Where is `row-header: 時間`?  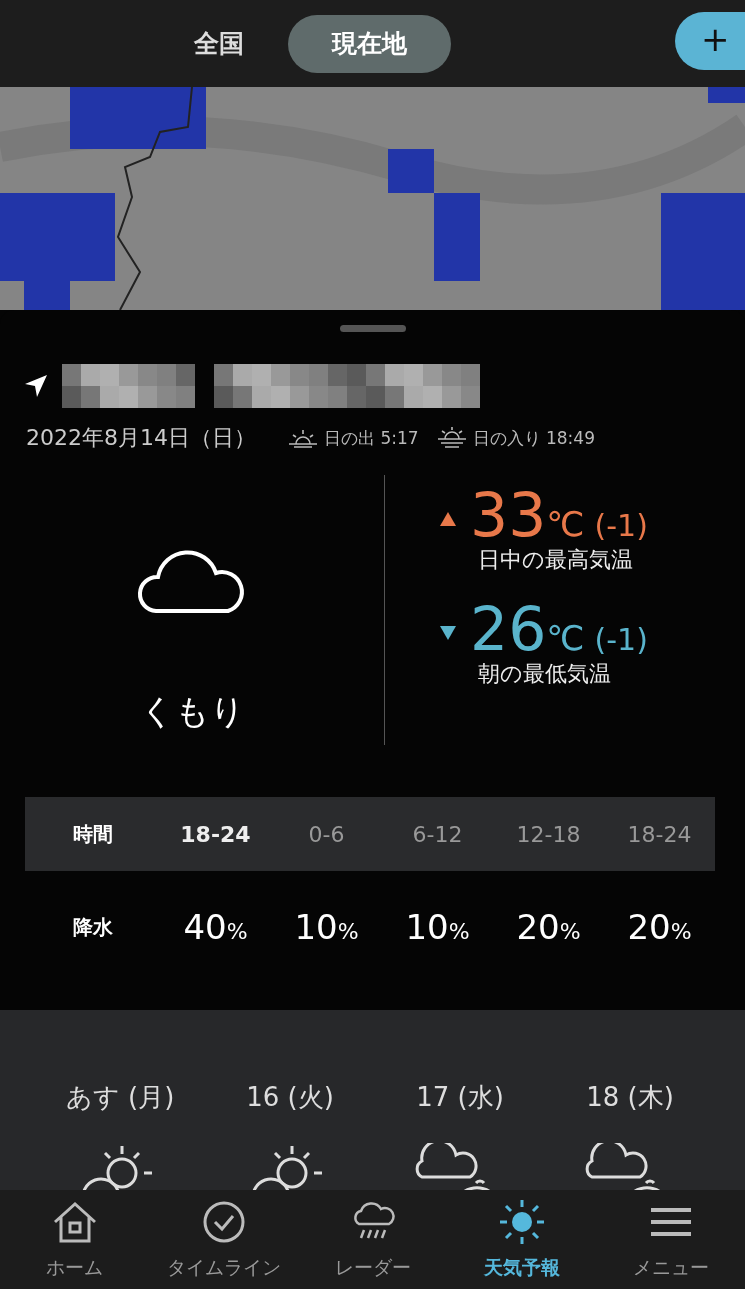
row-header: 時間 is located at coordinates (92, 834).